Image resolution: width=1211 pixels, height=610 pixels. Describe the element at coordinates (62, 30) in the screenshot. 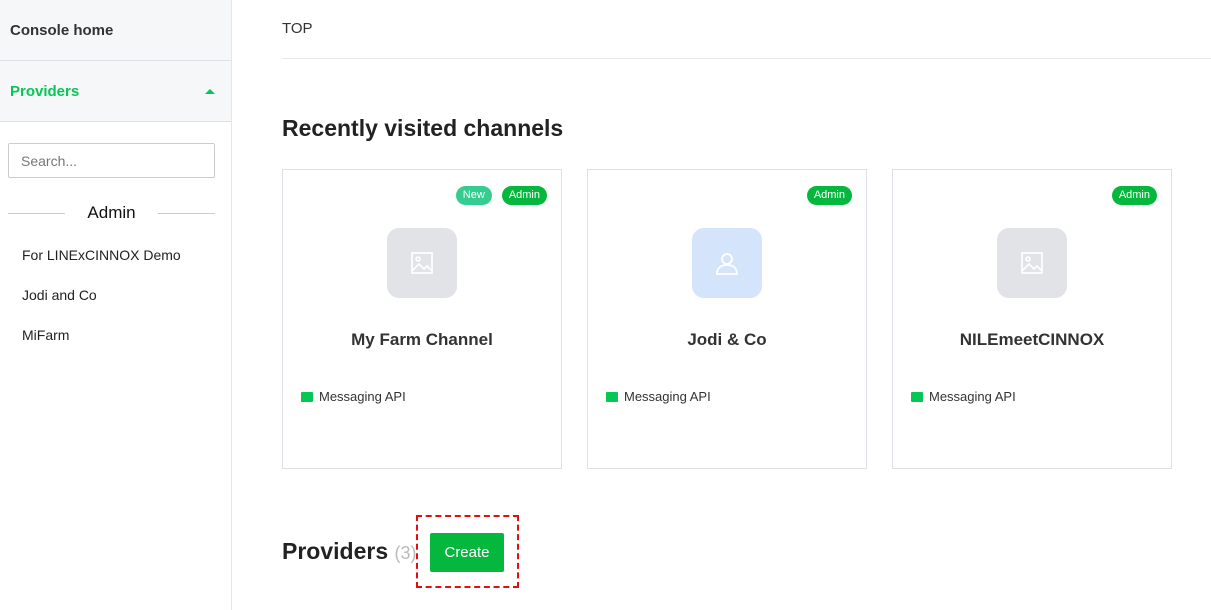

I see `console-home-label: Console home` at that location.